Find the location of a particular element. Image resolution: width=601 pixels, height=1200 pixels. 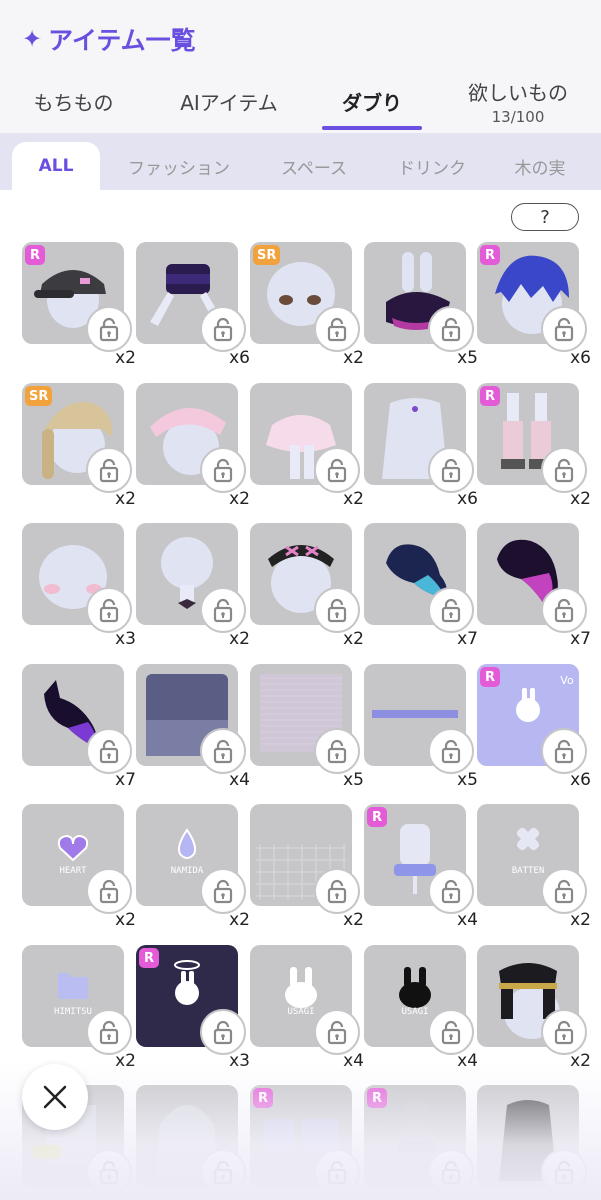

item-card: Vo Rx6 is located at coordinates (534, 728).